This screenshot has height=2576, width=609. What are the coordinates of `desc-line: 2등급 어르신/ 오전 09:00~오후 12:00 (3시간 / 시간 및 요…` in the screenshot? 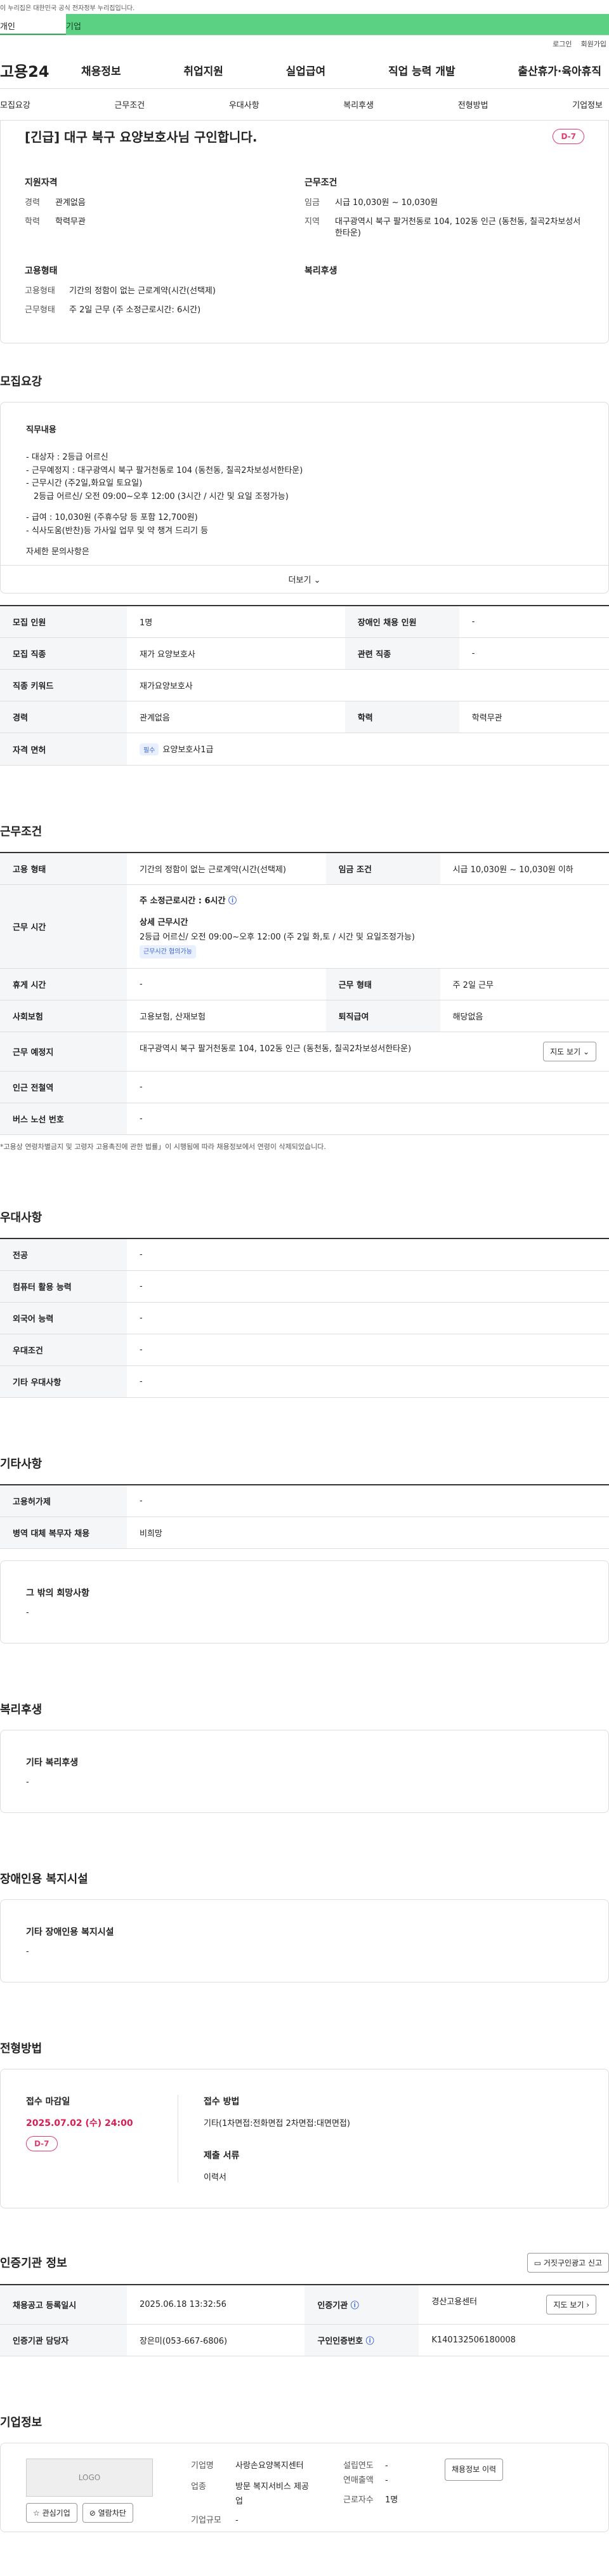 It's located at (161, 497).